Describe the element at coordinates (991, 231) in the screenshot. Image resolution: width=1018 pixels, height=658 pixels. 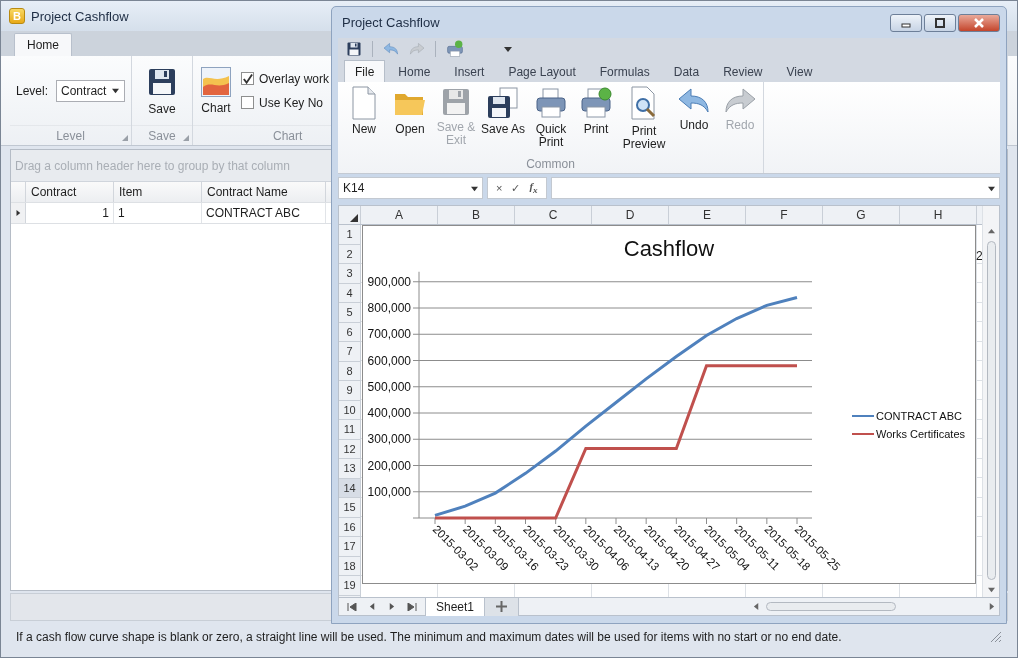
I see `scroll-up-icon` at that location.